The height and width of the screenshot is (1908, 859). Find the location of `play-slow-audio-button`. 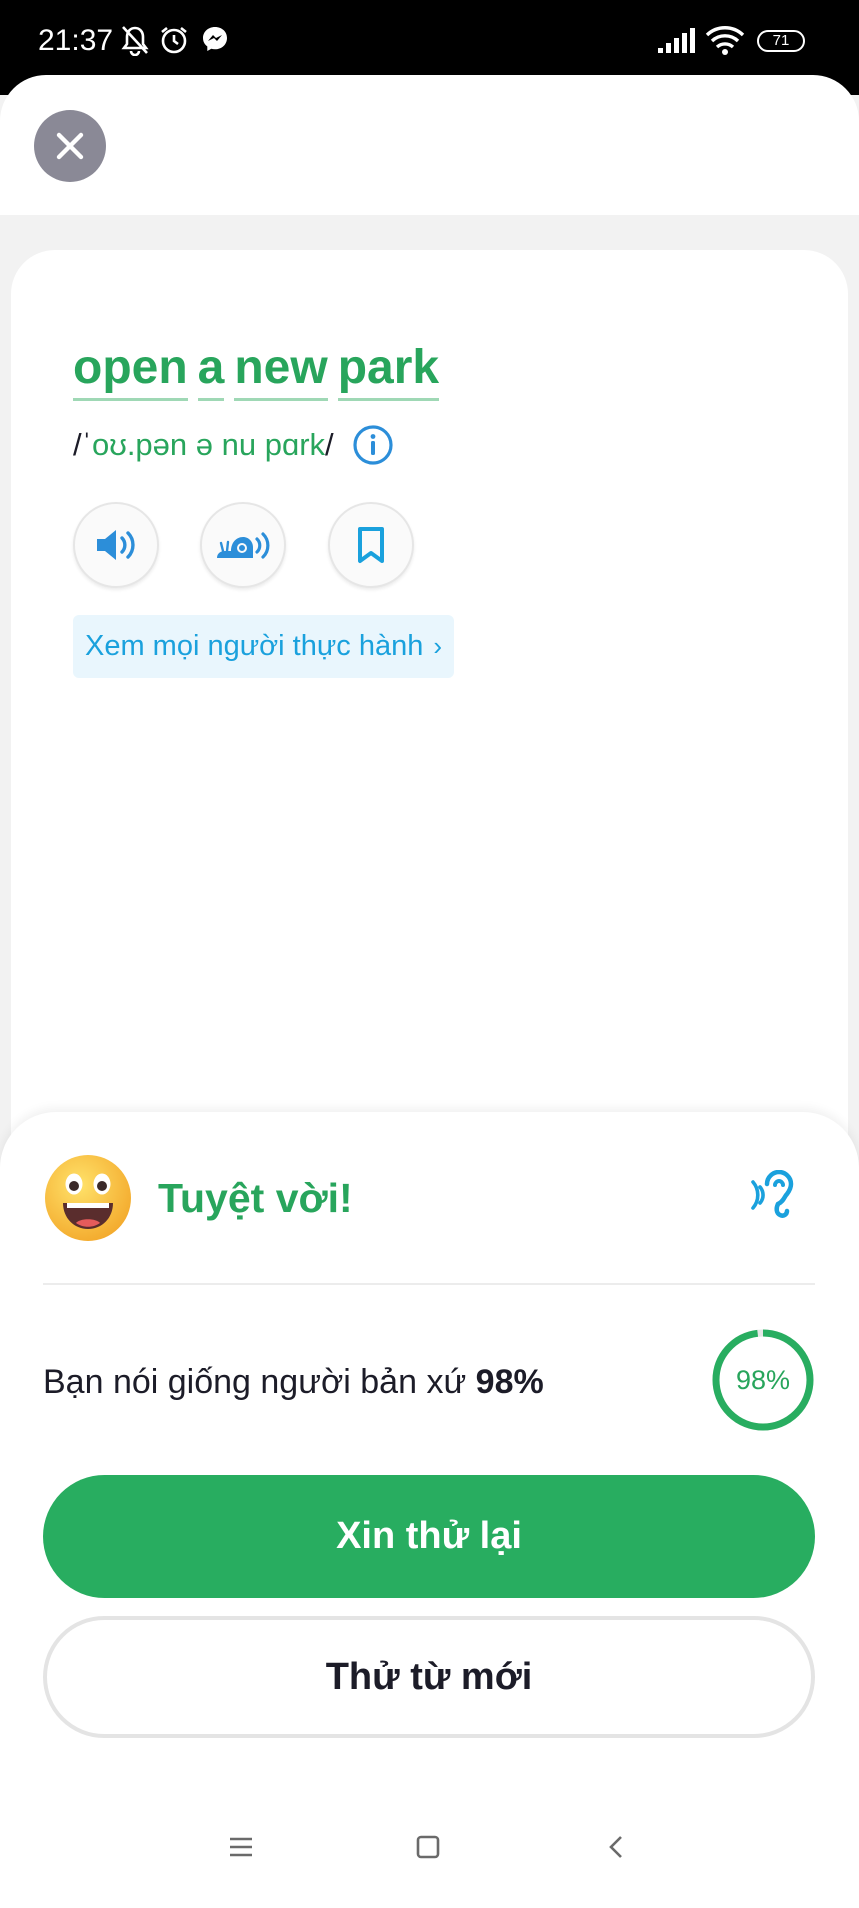

play-slow-audio-button is located at coordinates (243, 545).